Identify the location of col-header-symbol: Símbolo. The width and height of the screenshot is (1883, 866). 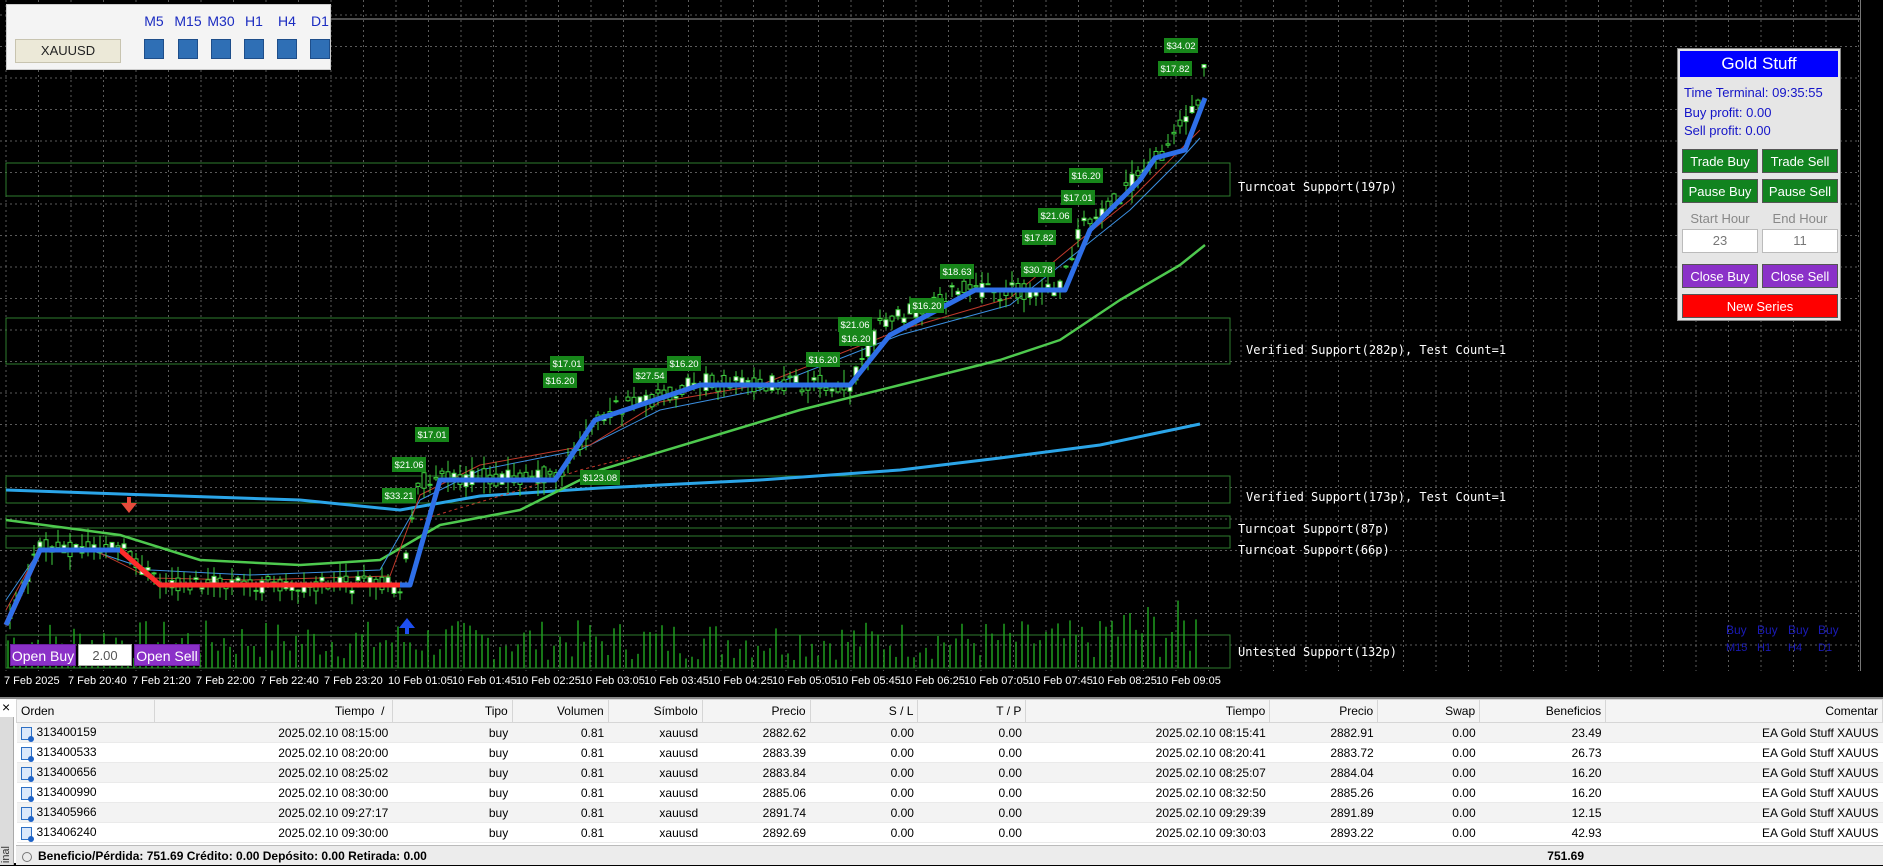
(655, 711).